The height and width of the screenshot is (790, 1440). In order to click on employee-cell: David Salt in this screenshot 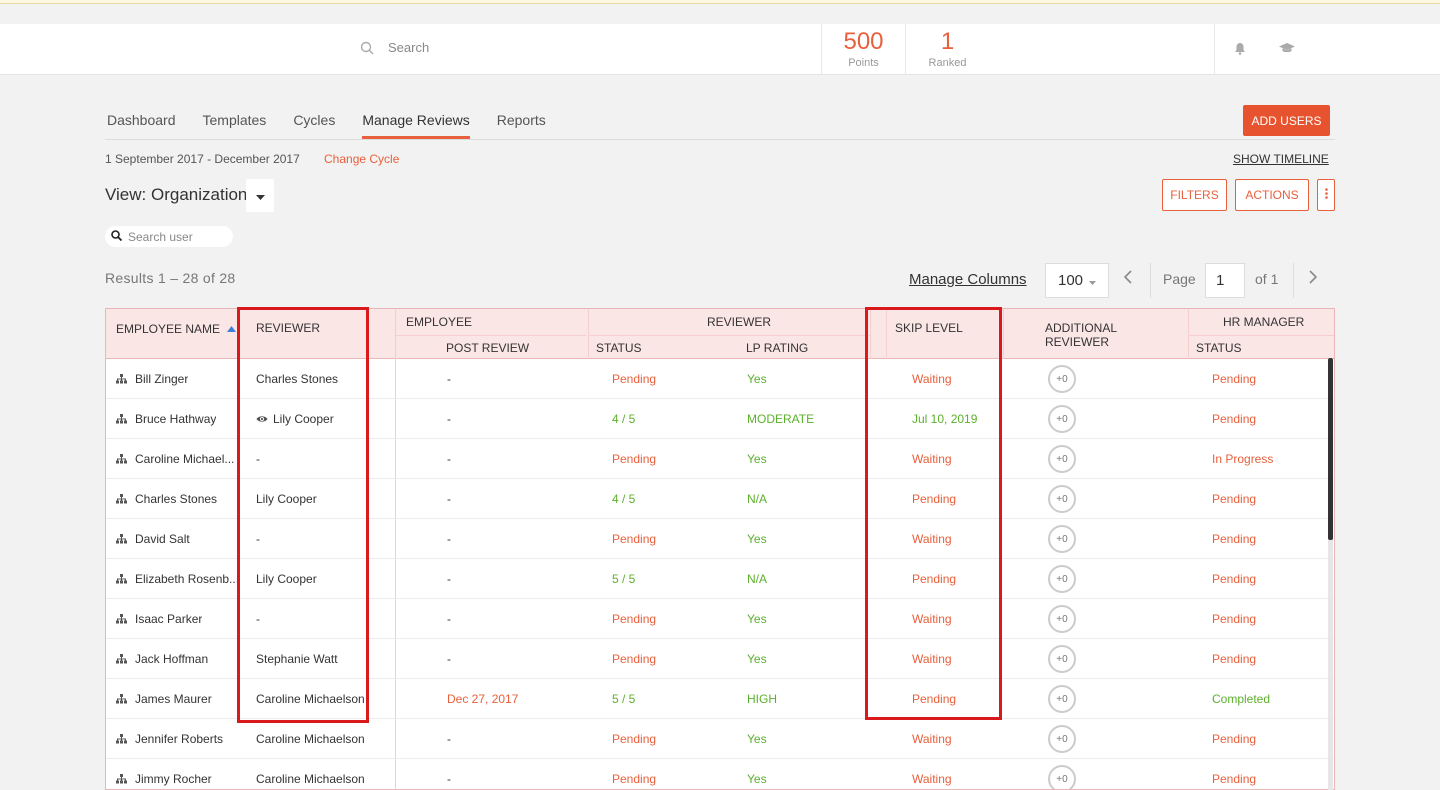, I will do `click(153, 539)`.